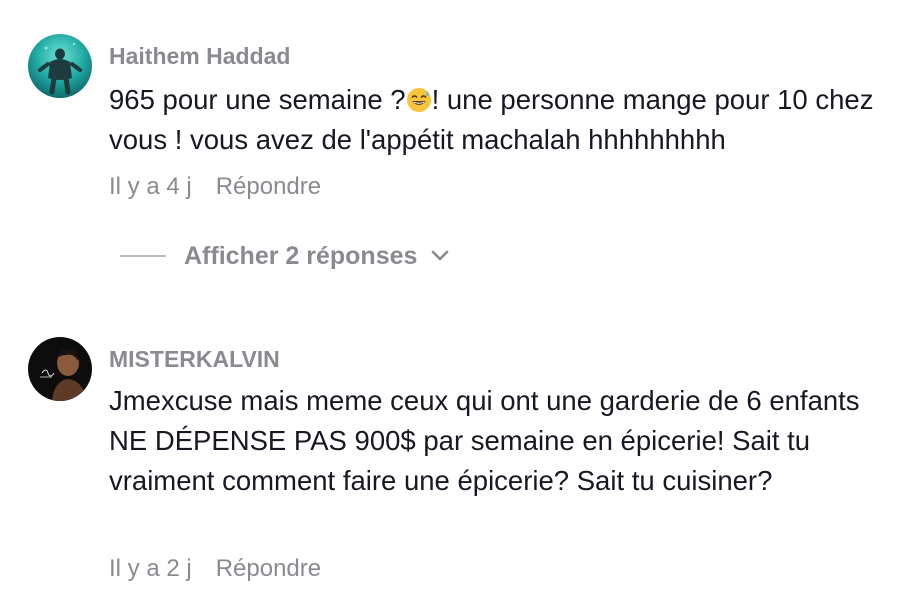  I want to click on comment-meta: Il y a 4 j Répondre, so click(215, 187).